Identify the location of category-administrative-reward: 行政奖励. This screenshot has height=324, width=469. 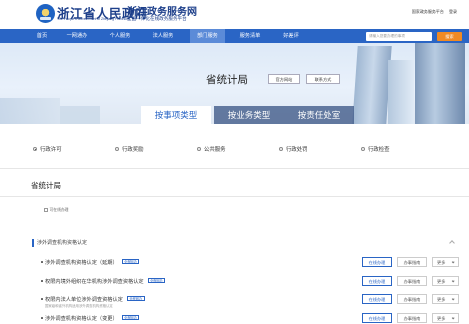
(129, 150).